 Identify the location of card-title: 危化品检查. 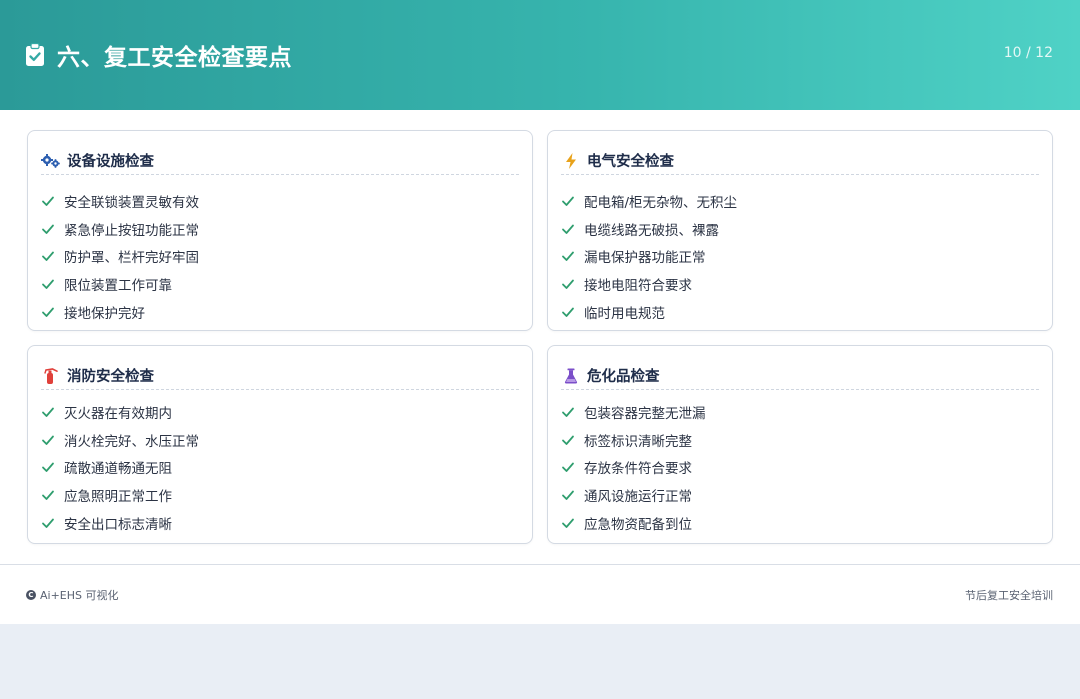
(623, 377).